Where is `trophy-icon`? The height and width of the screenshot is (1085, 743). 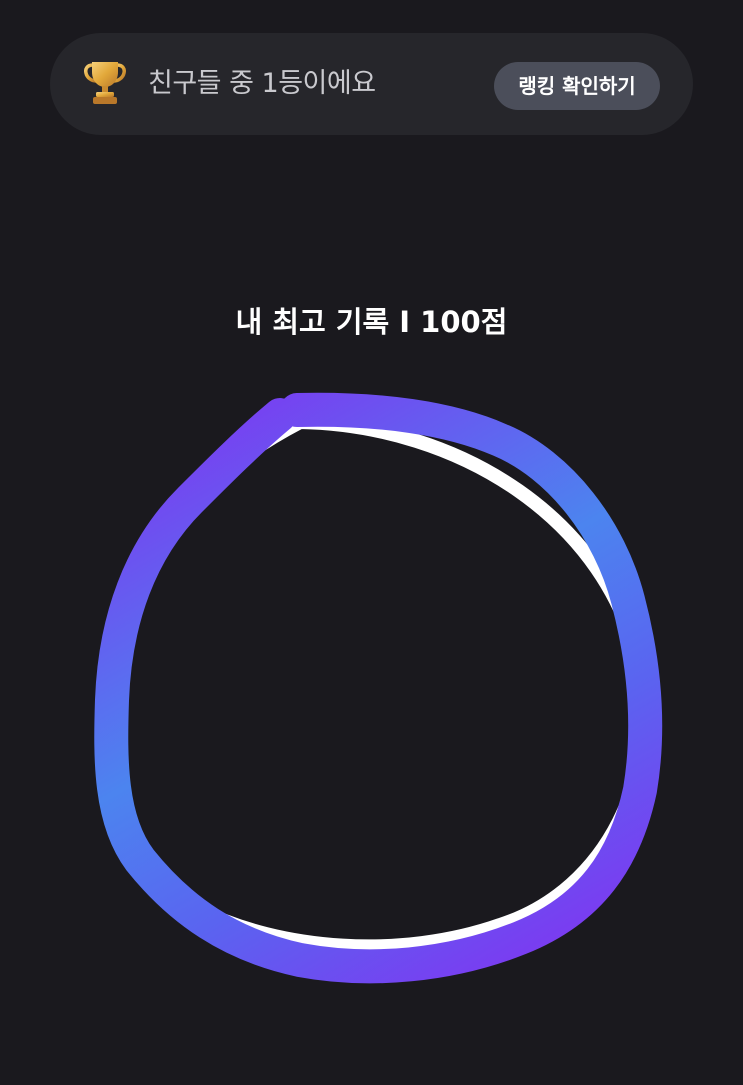
trophy-icon is located at coordinates (105, 83).